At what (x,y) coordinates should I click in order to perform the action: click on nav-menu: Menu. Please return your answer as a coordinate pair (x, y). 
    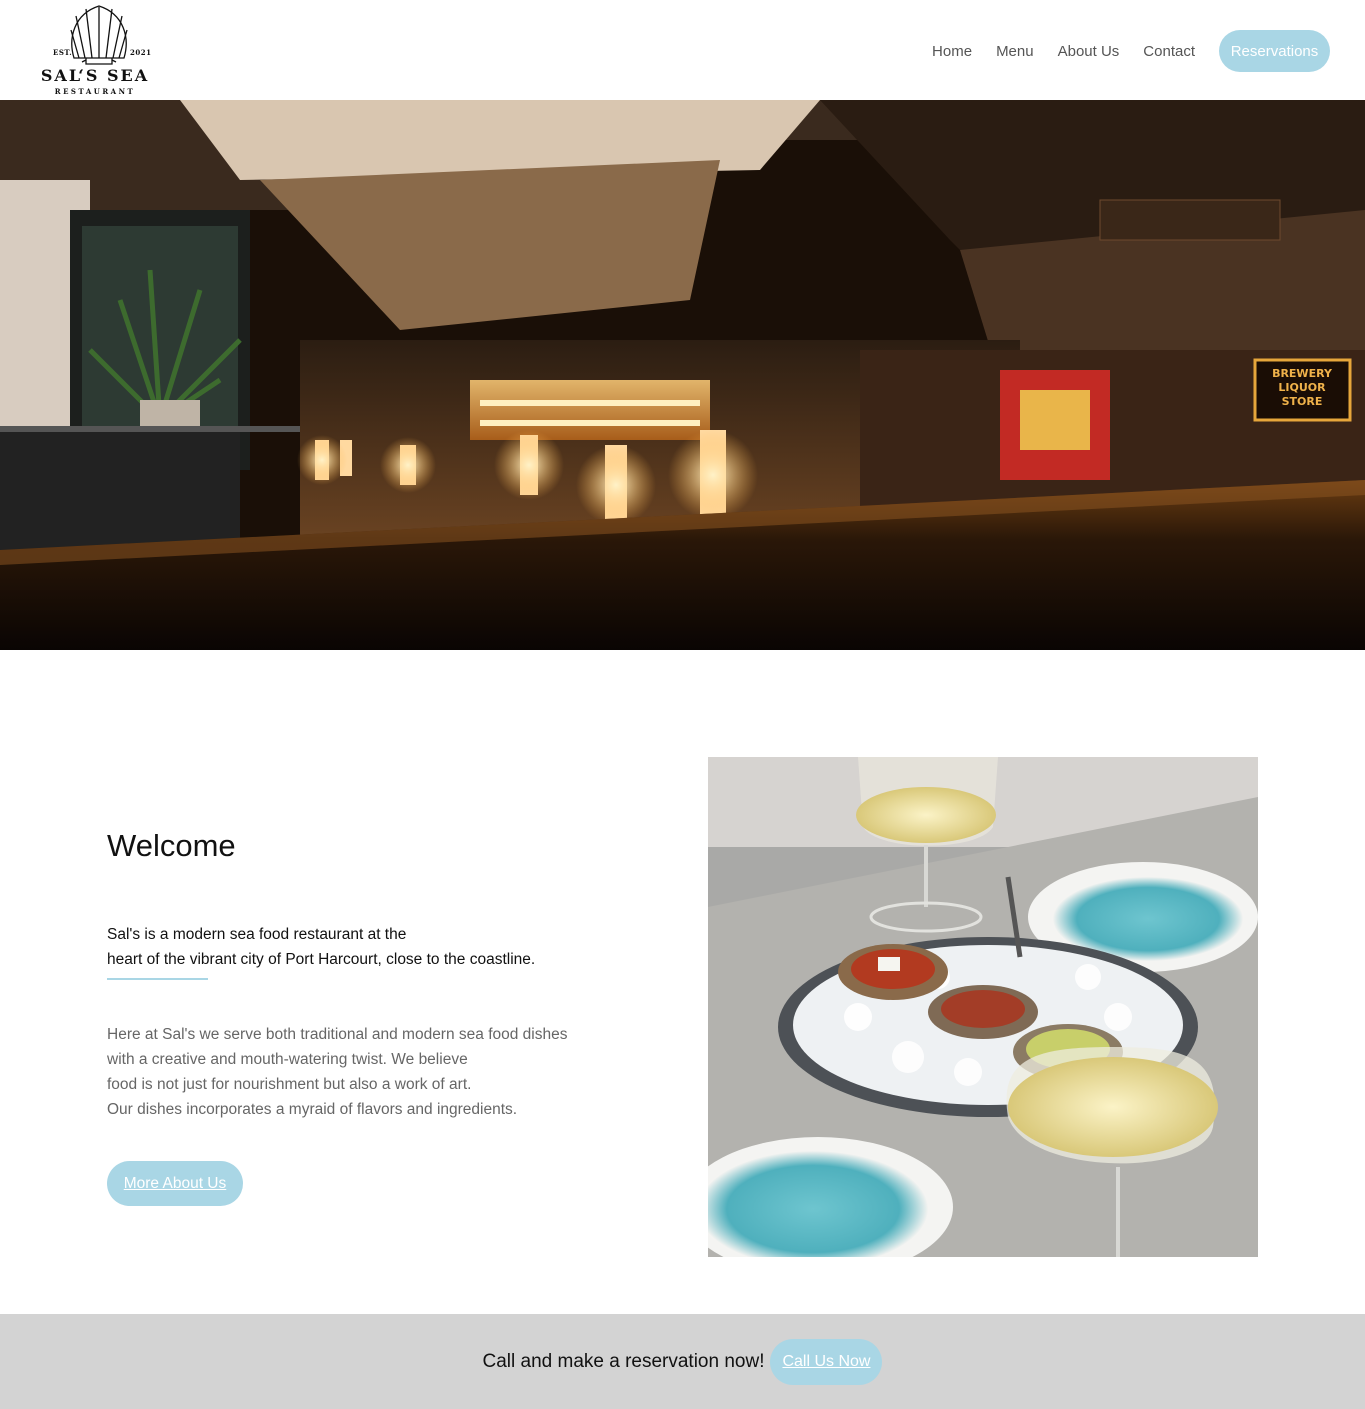
    Looking at the image, I should click on (1015, 51).